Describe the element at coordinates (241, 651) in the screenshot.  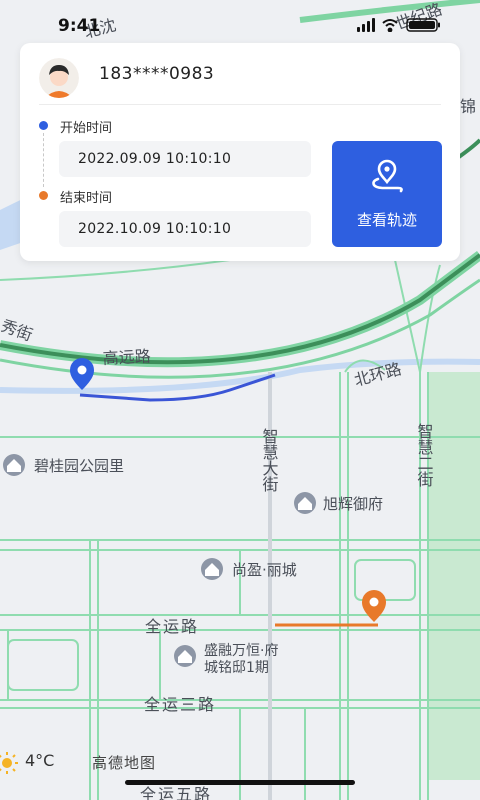
I see `poi-label: 盛融万恒·府` at that location.